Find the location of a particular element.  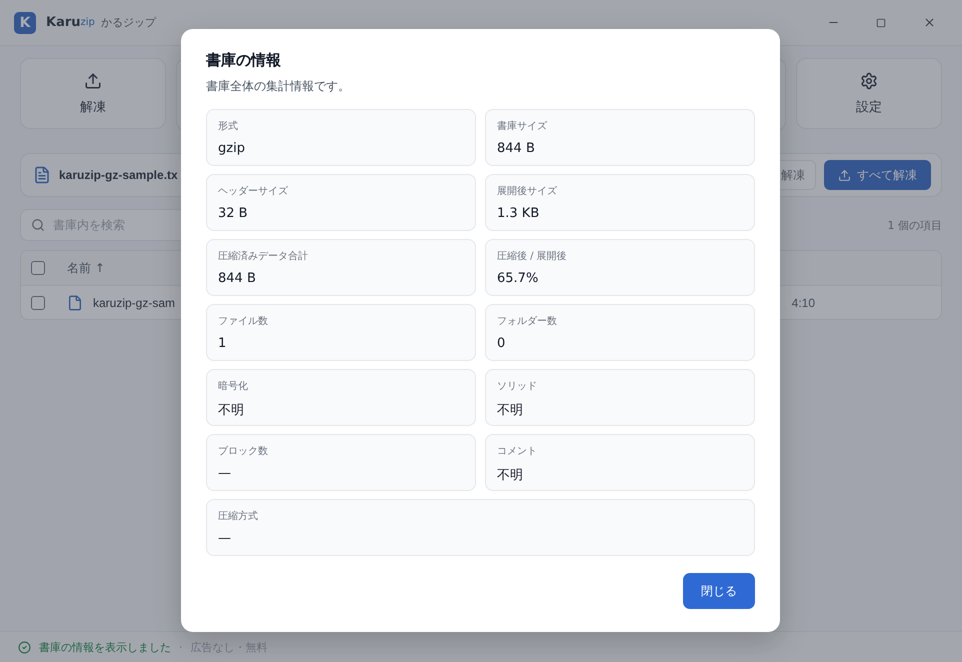

info-value: 1.3 KB is located at coordinates (518, 213).